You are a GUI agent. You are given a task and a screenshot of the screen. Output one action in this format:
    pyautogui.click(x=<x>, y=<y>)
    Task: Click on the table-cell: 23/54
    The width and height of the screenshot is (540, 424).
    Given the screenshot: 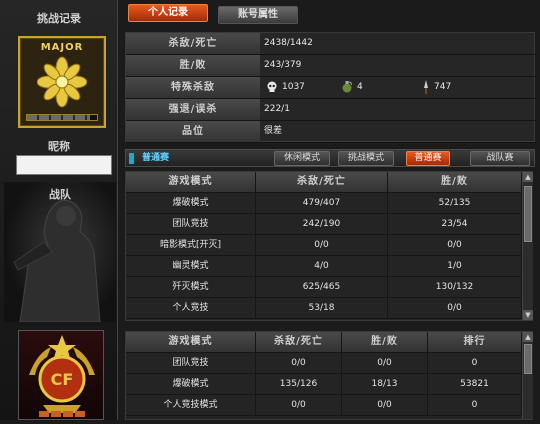 What is the action you would take?
    pyautogui.click(x=455, y=224)
    